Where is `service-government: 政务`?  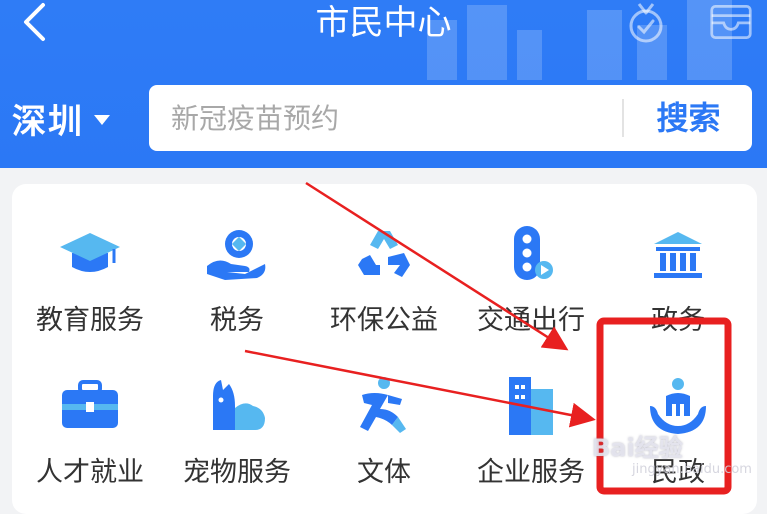
service-government: 政务 is located at coordinates (678, 282).